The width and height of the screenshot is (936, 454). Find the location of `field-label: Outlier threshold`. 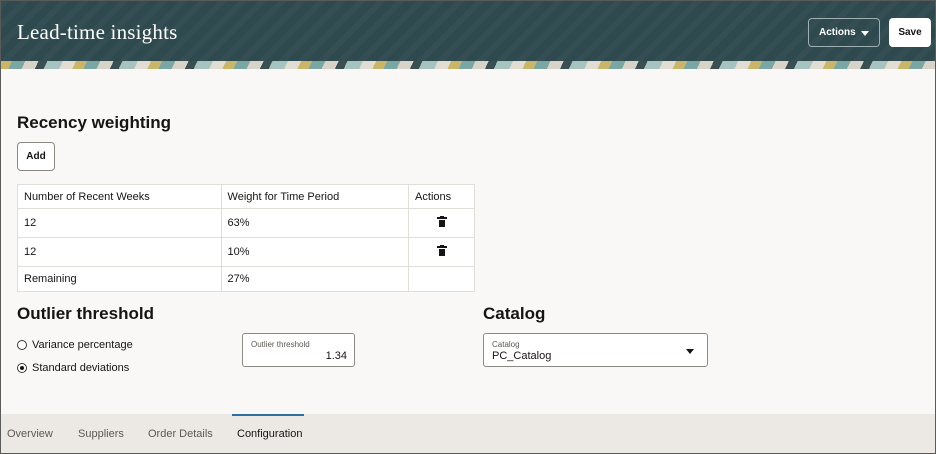

field-label: Outlier threshold is located at coordinates (280, 344).